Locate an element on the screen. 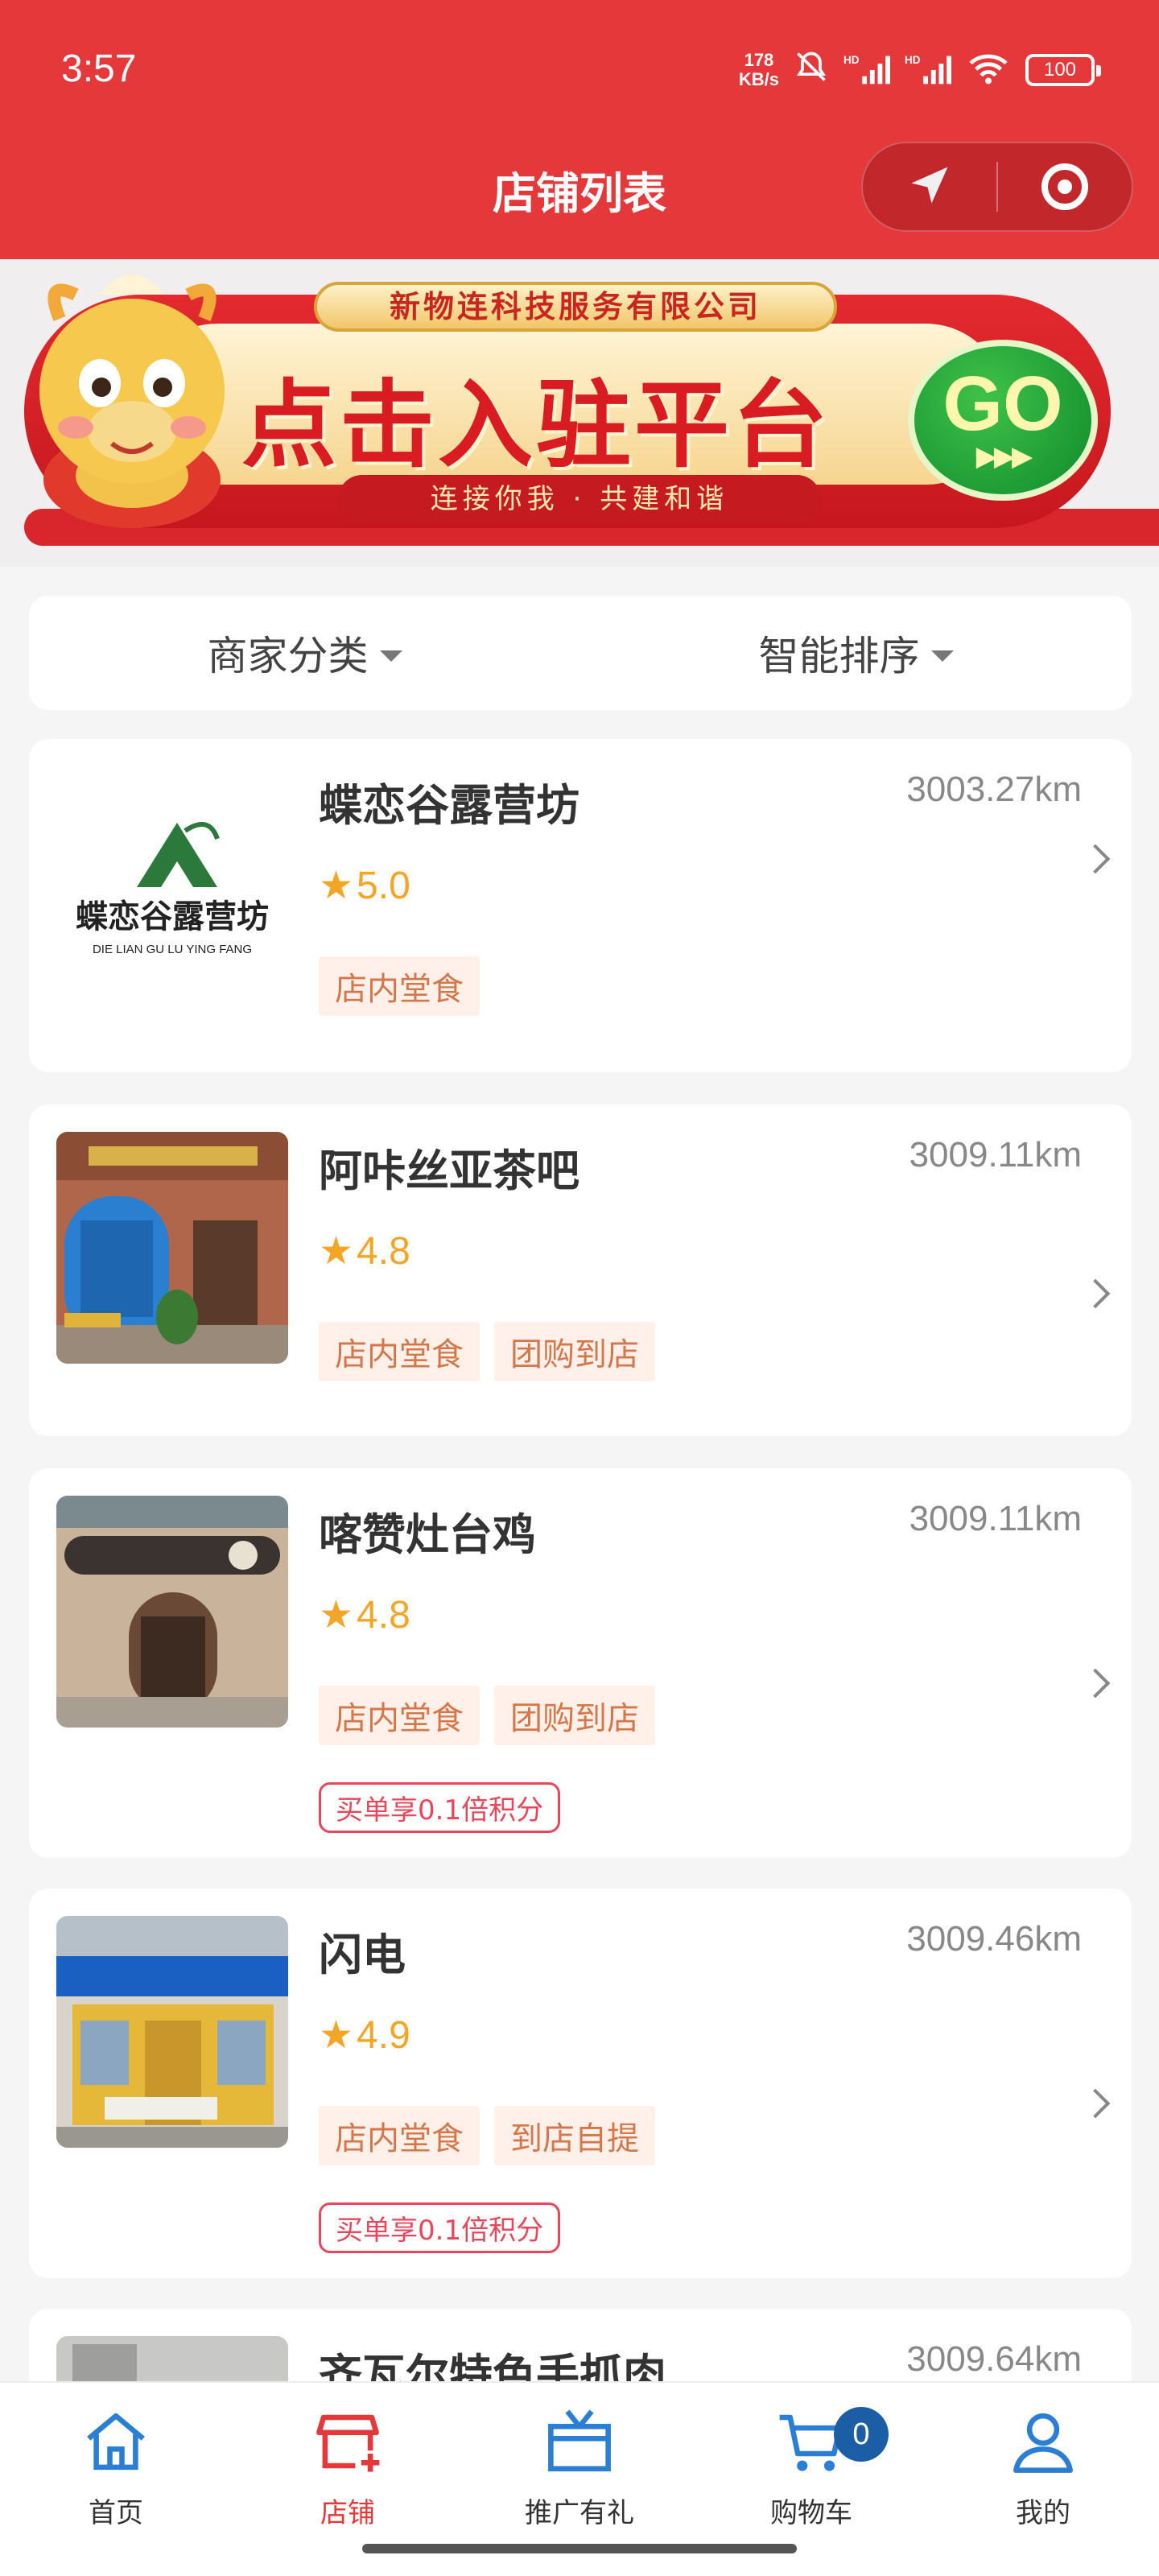 This screenshot has width=1159, height=2576. tent-logo-icon: 蝶恋谷露营坊 DIE LIAN GU LU YING FANG is located at coordinates (172, 889).